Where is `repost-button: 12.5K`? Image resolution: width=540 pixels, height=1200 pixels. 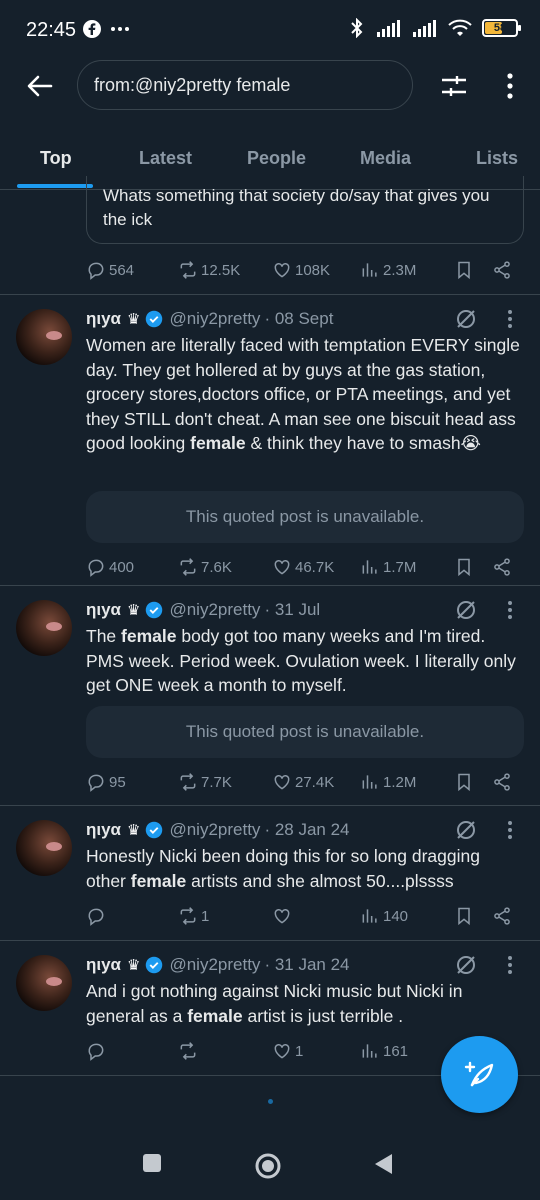
repost-button: 12.5K is located at coordinates (209, 270).